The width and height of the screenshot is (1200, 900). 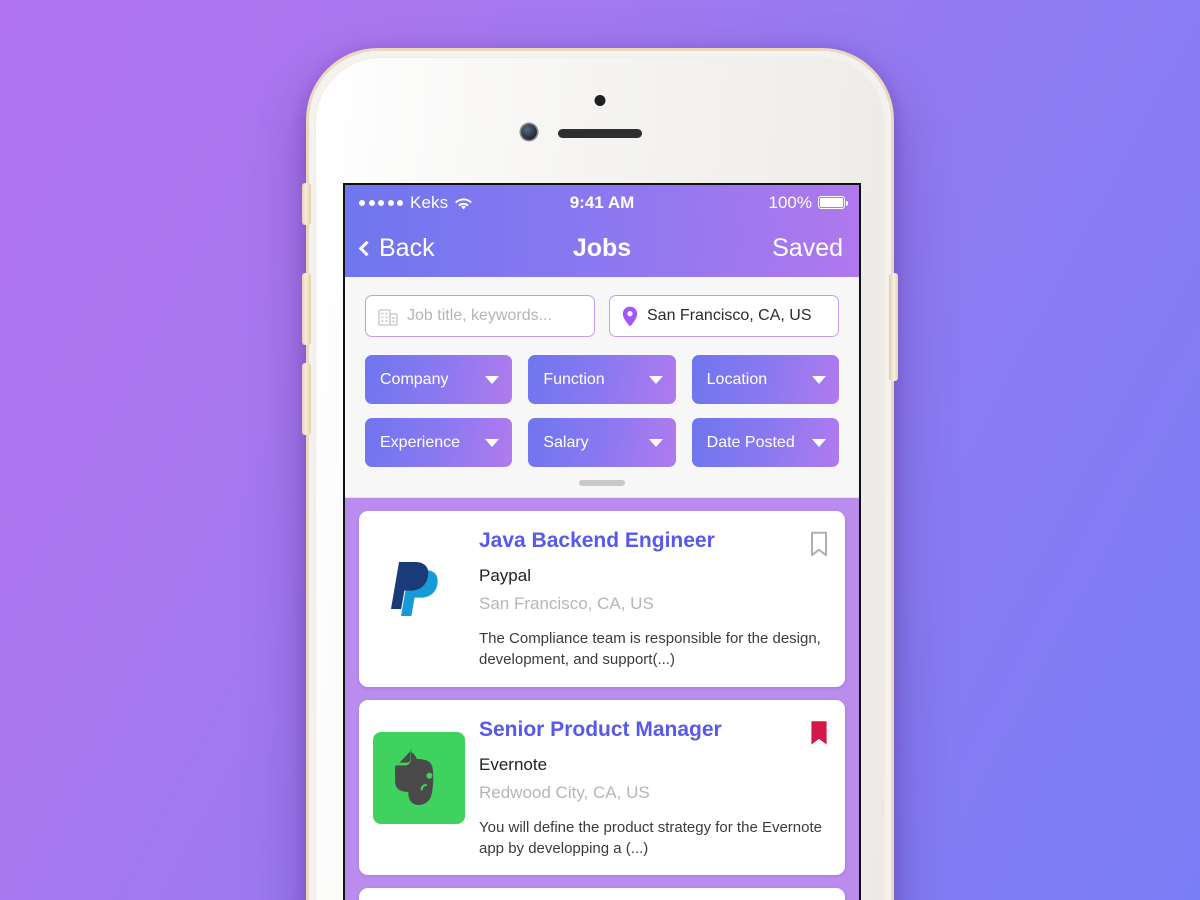 What do you see at coordinates (893, 327) in the screenshot?
I see `power-button` at bounding box center [893, 327].